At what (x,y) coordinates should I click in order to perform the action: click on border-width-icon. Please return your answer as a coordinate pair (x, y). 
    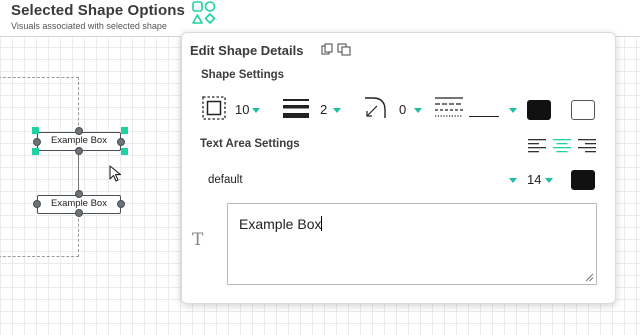
    Looking at the image, I should click on (296, 109).